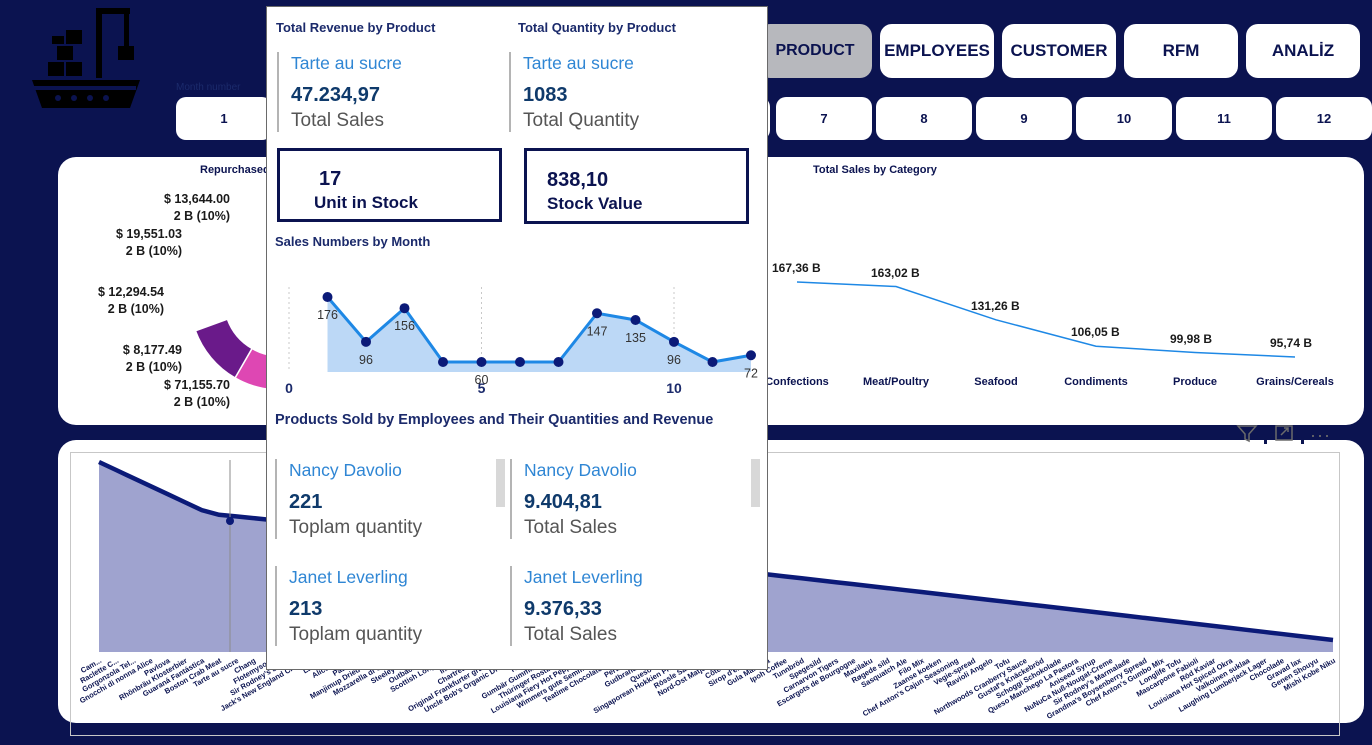 This screenshot has height=745, width=1372. Describe the element at coordinates (380, 606) in the screenshot. I see `employee-qty-card-2: Janet Leverling 213 Toplam quantity` at that location.